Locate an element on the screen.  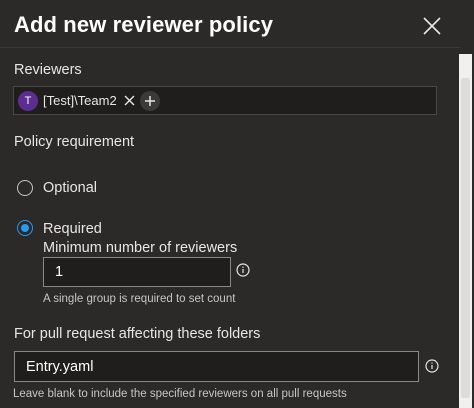
min-reviewers-label: Minimum number of reviewers is located at coordinates (140, 248).